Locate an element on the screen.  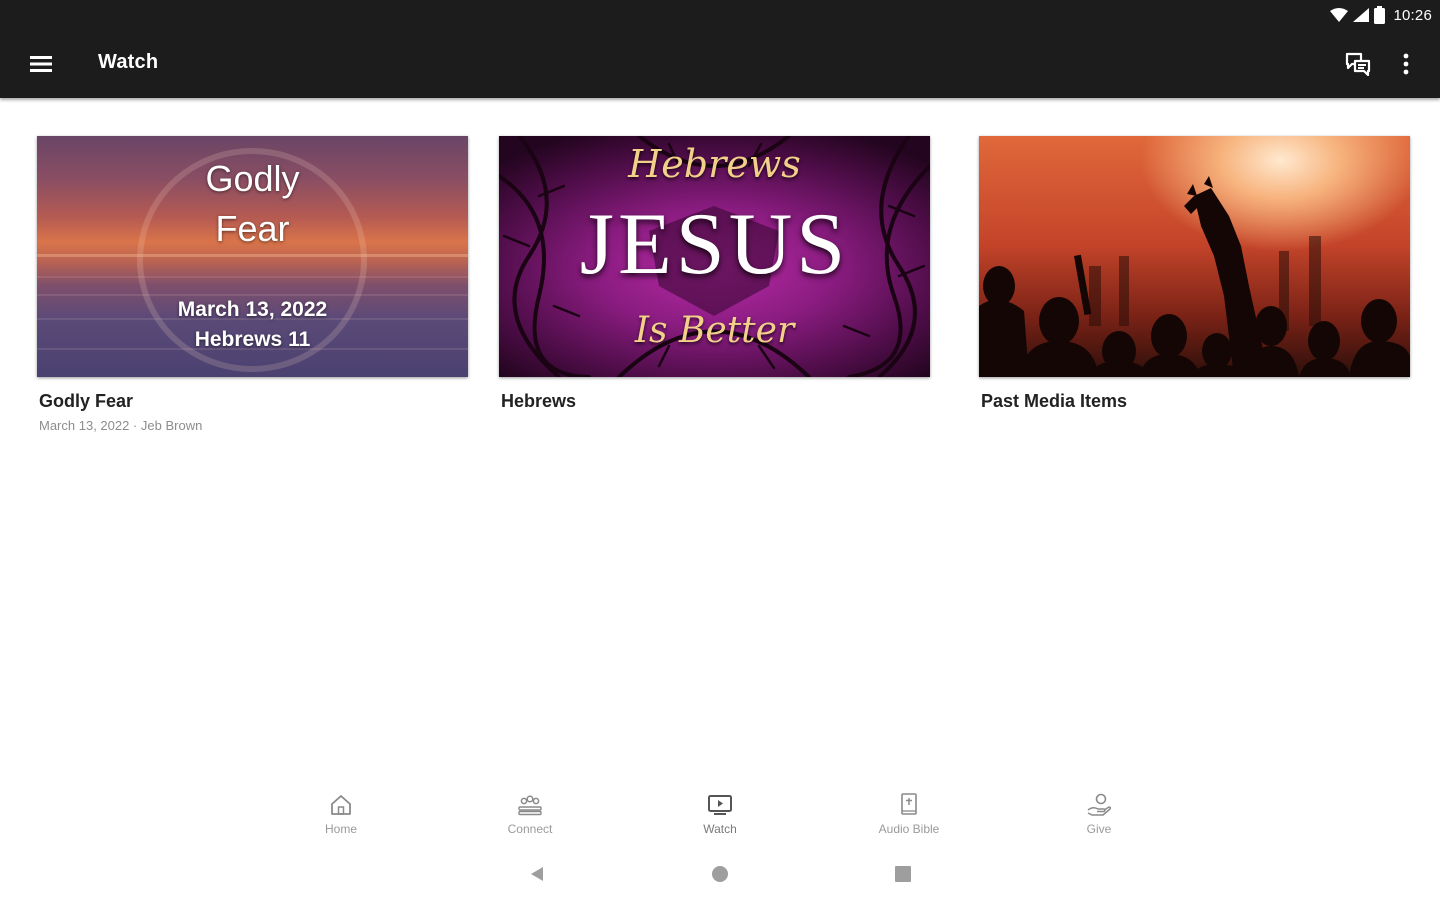
nav-item-home: Home is located at coordinates (341, 814).